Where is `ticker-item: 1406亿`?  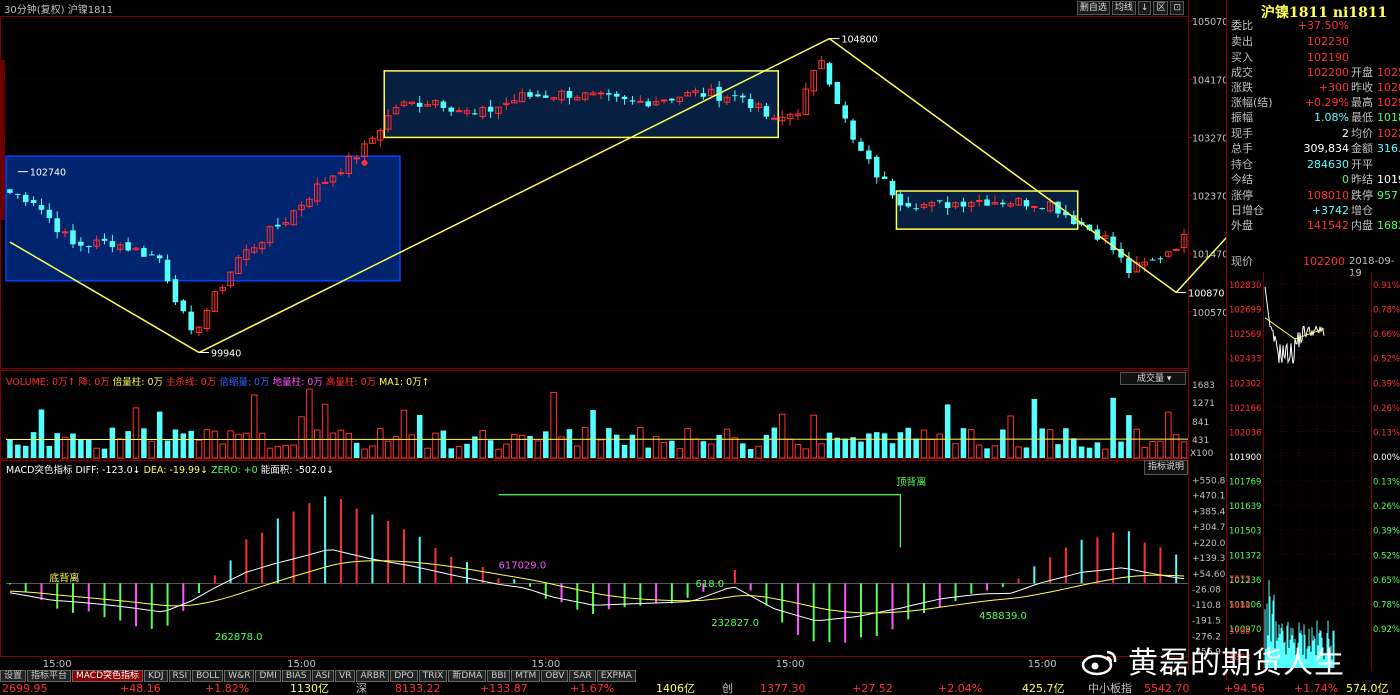
ticker-item: 1406亿 is located at coordinates (675, 688).